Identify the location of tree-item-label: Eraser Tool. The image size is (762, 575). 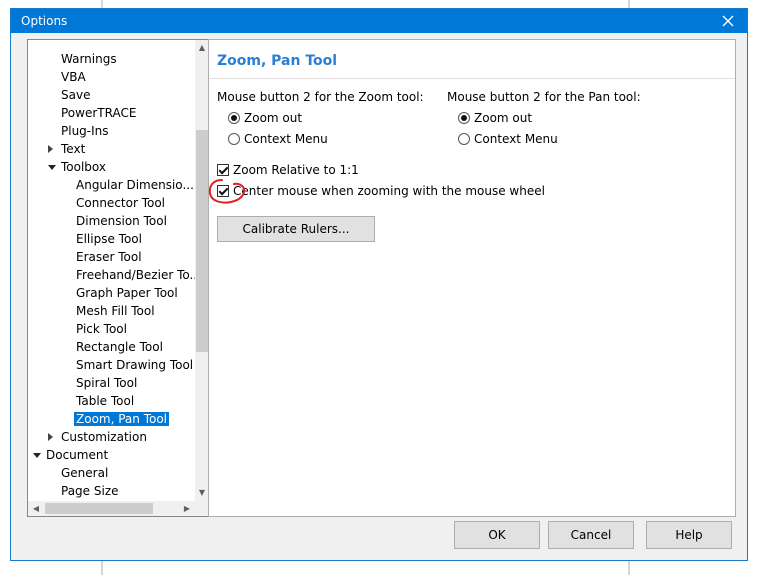
(109, 257).